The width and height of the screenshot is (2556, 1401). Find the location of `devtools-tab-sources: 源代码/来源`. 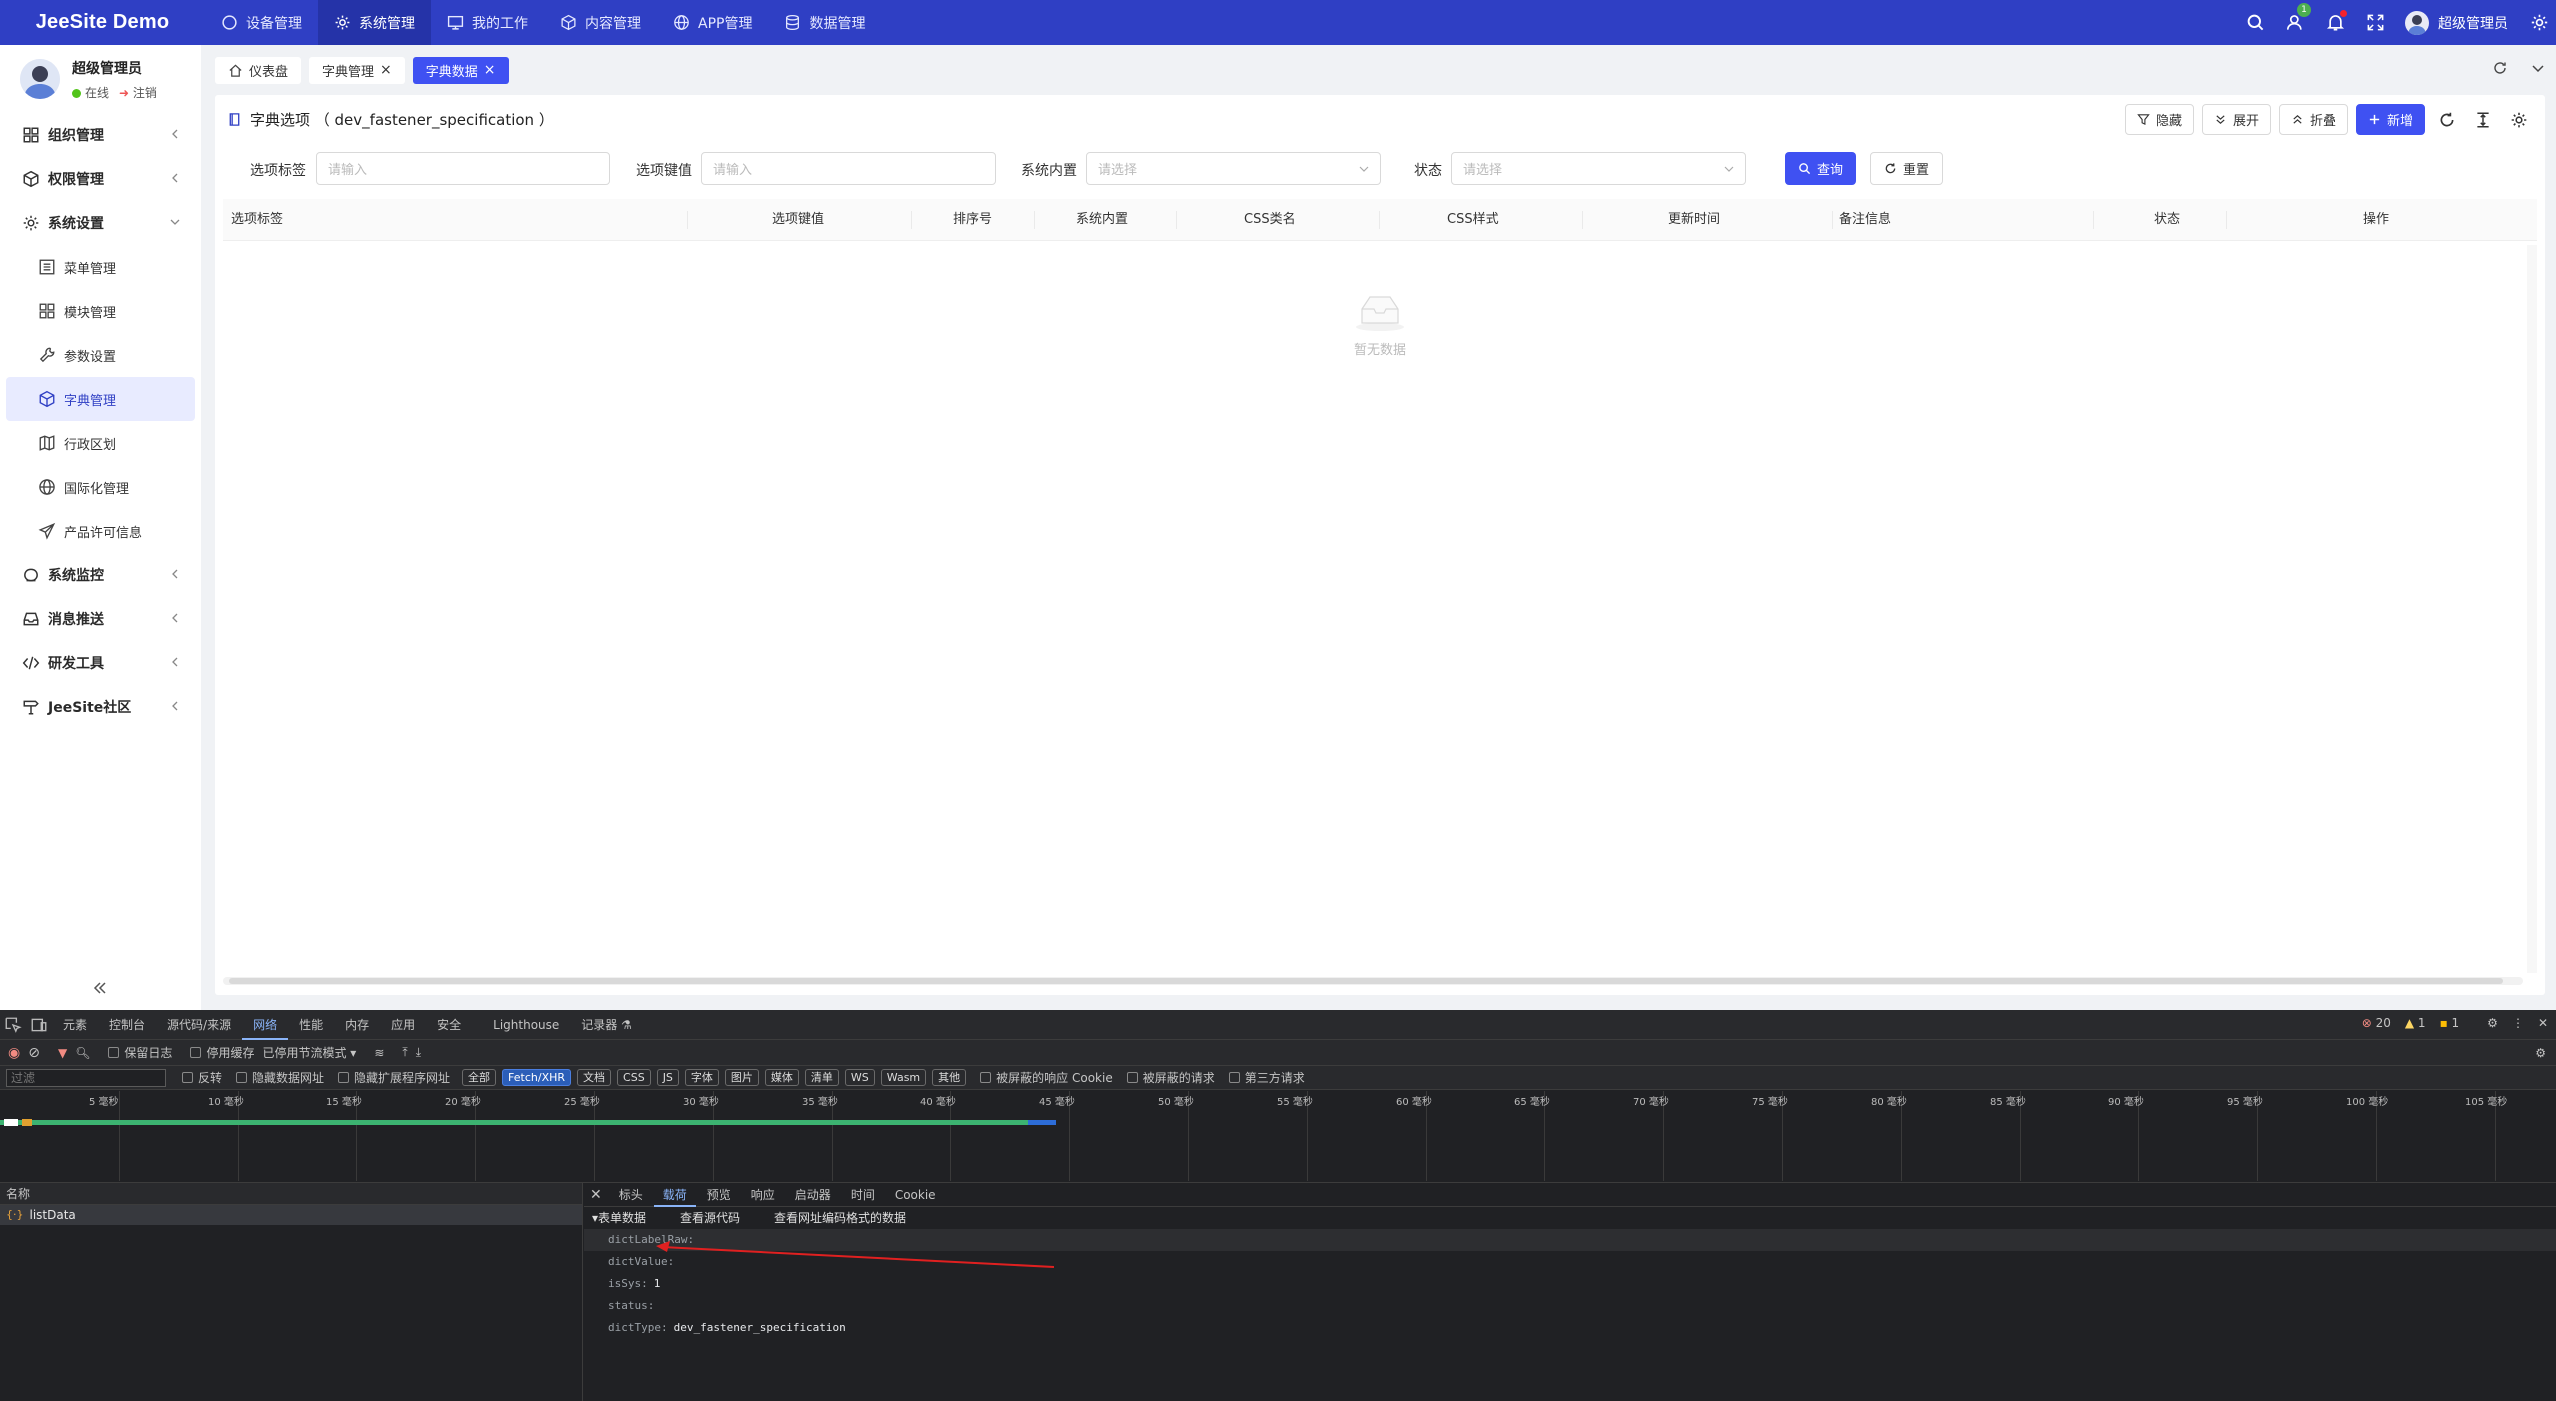

devtools-tab-sources: 源代码/来源 is located at coordinates (199, 1025).